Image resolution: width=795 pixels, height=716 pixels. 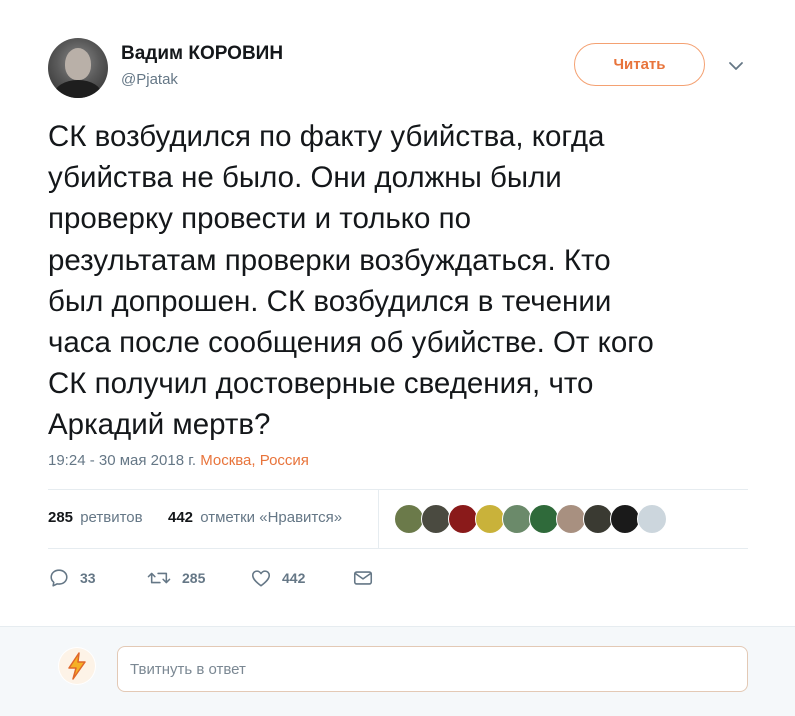 What do you see at coordinates (329, 260) in the screenshot?
I see `tweet-line: результатам проверки возбуждаться. Кто` at bounding box center [329, 260].